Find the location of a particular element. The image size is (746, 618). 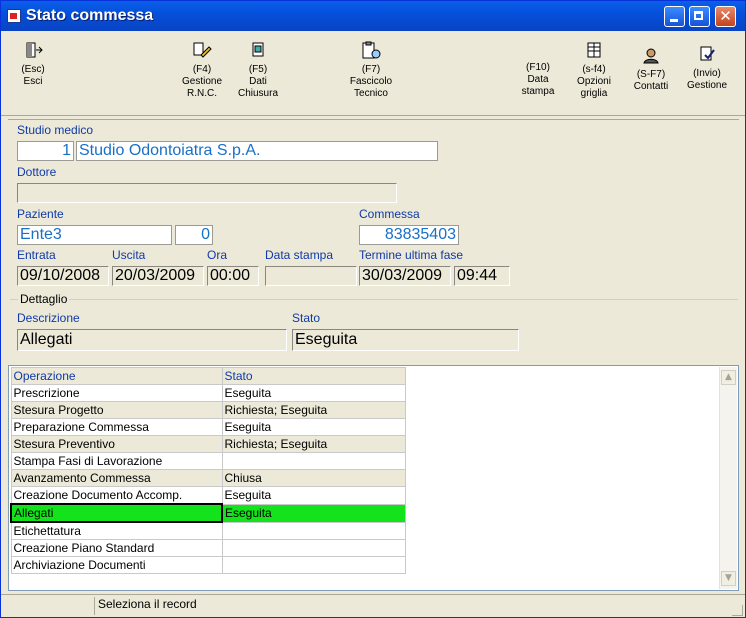

close-button: ✕ is located at coordinates (725, 16).